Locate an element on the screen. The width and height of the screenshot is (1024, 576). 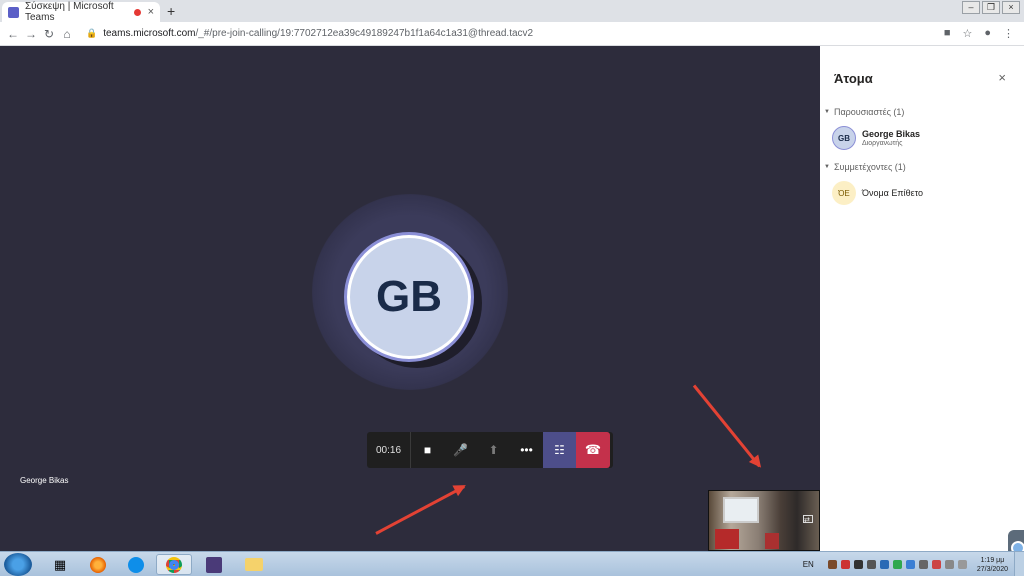
participant-name-label: George Bikas is located at coordinates (44, 480).